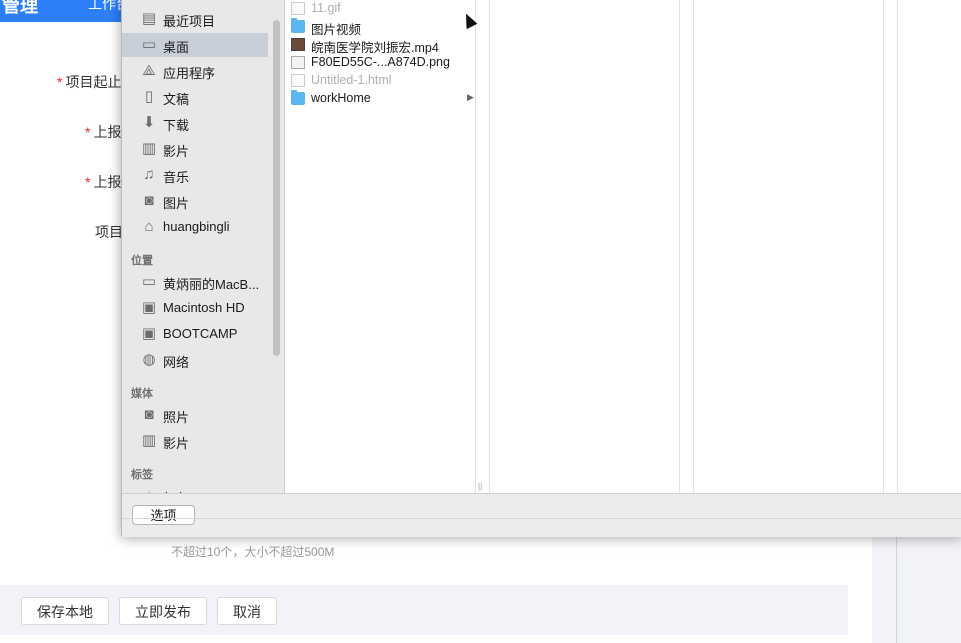 The height and width of the screenshot is (643, 961). What do you see at coordinates (142, 475) in the screenshot?
I see `sidebar-section-tags: 标签` at bounding box center [142, 475].